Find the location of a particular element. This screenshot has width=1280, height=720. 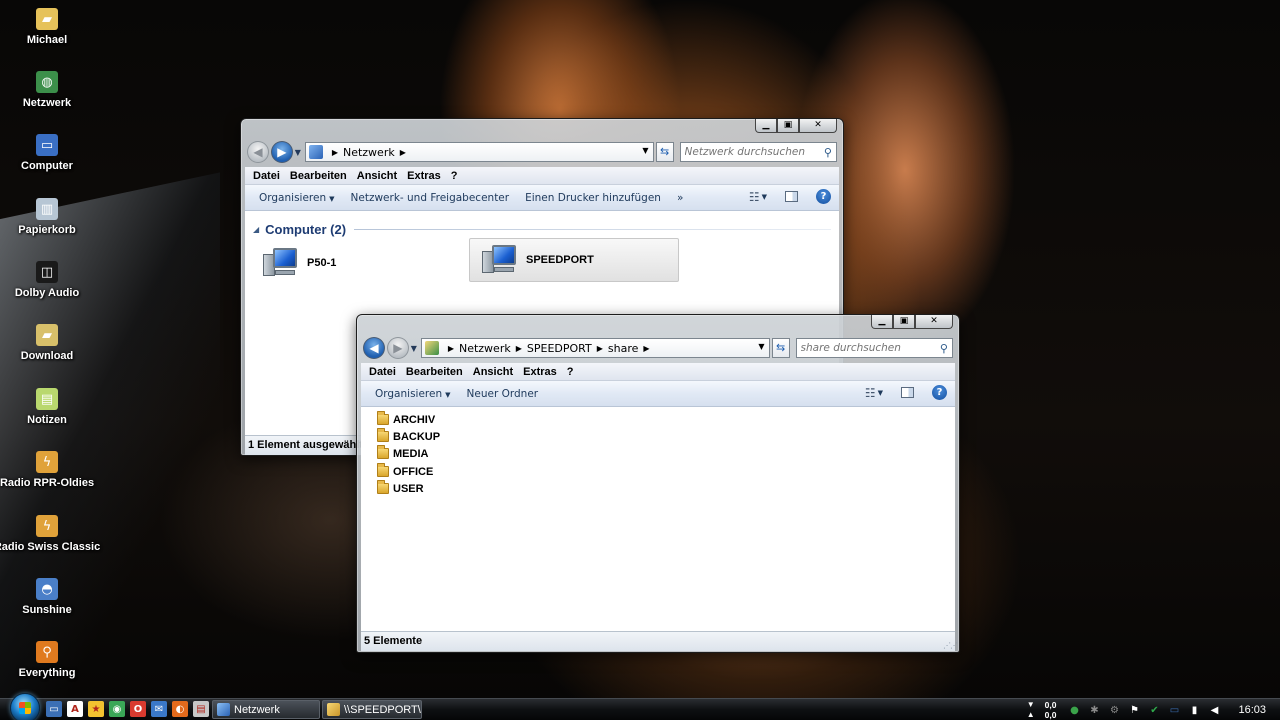

update-icon: ✔ is located at coordinates (1154, 710).